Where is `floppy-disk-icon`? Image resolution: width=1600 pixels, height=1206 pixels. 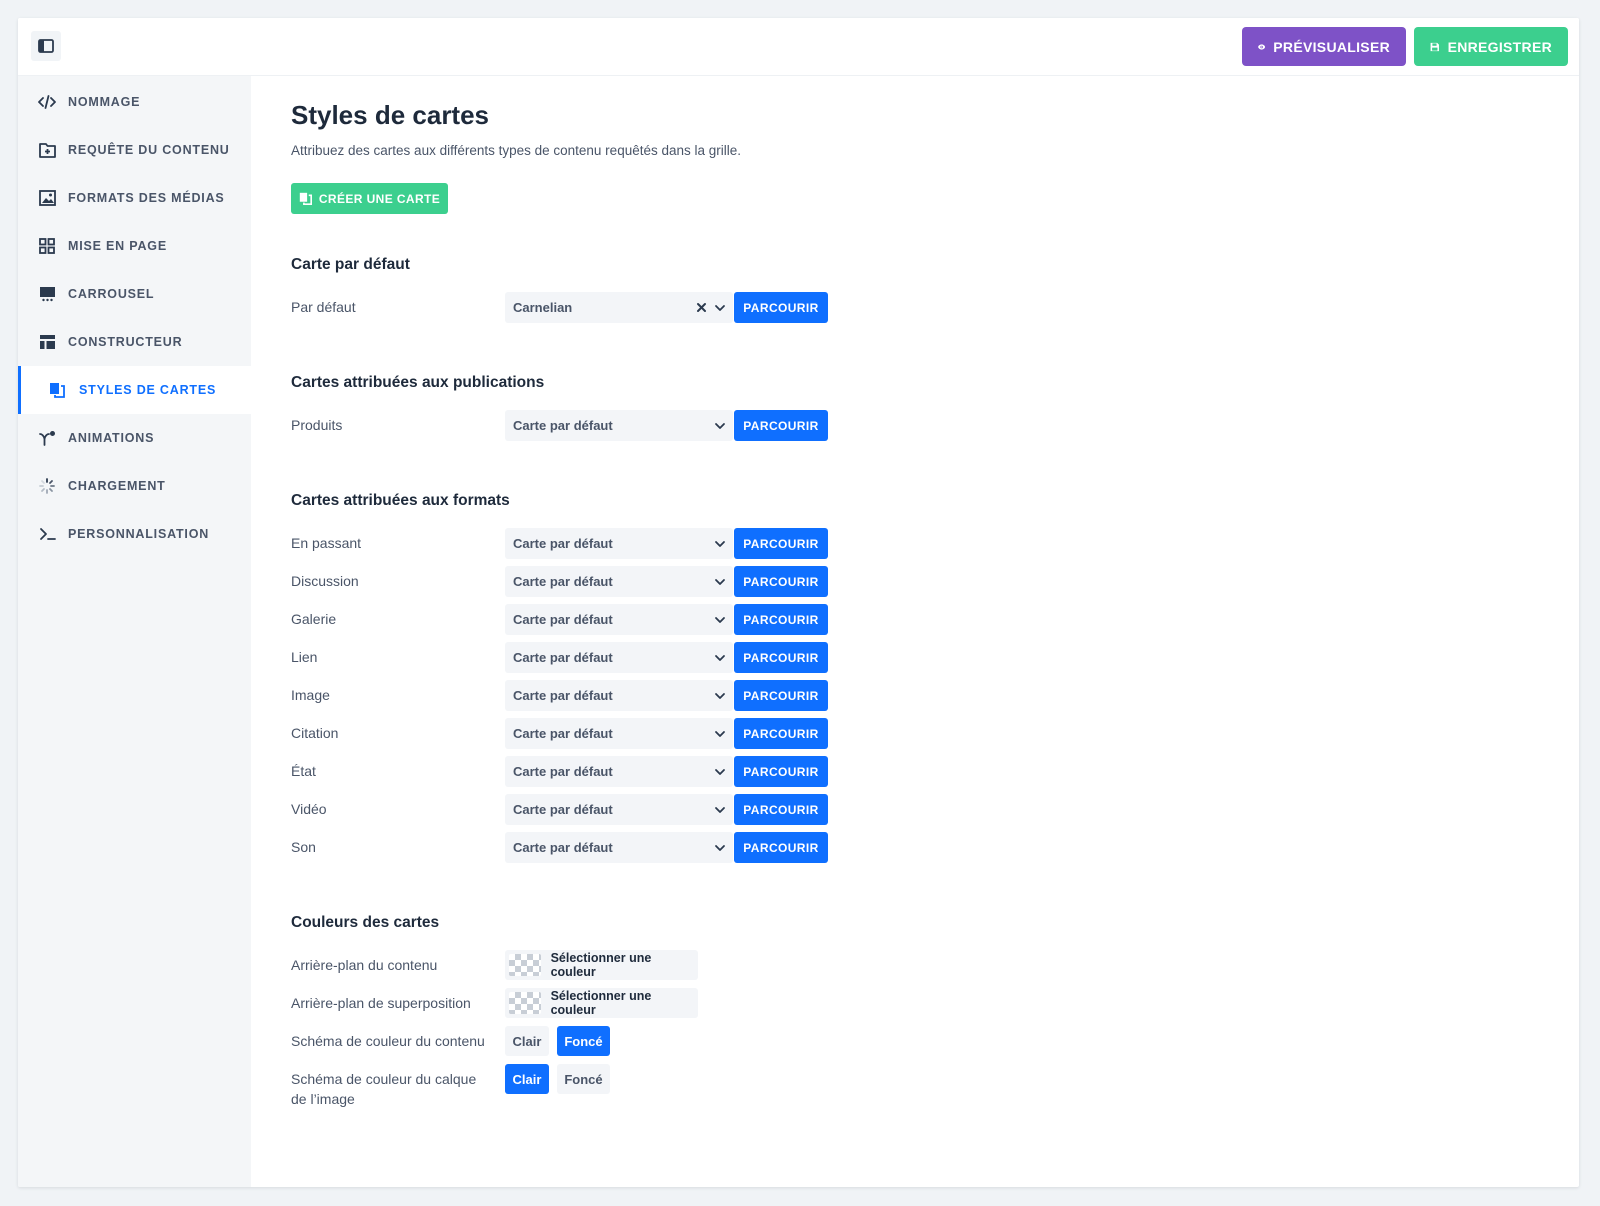 floppy-disk-icon is located at coordinates (1434, 46).